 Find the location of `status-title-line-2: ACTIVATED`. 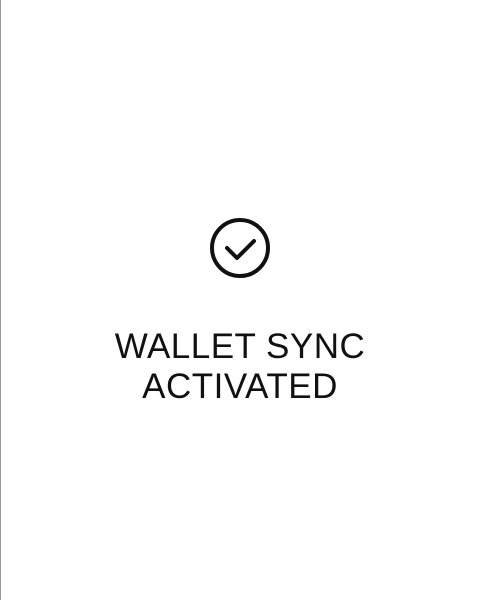

status-title-line-2: ACTIVATED is located at coordinates (240, 387).